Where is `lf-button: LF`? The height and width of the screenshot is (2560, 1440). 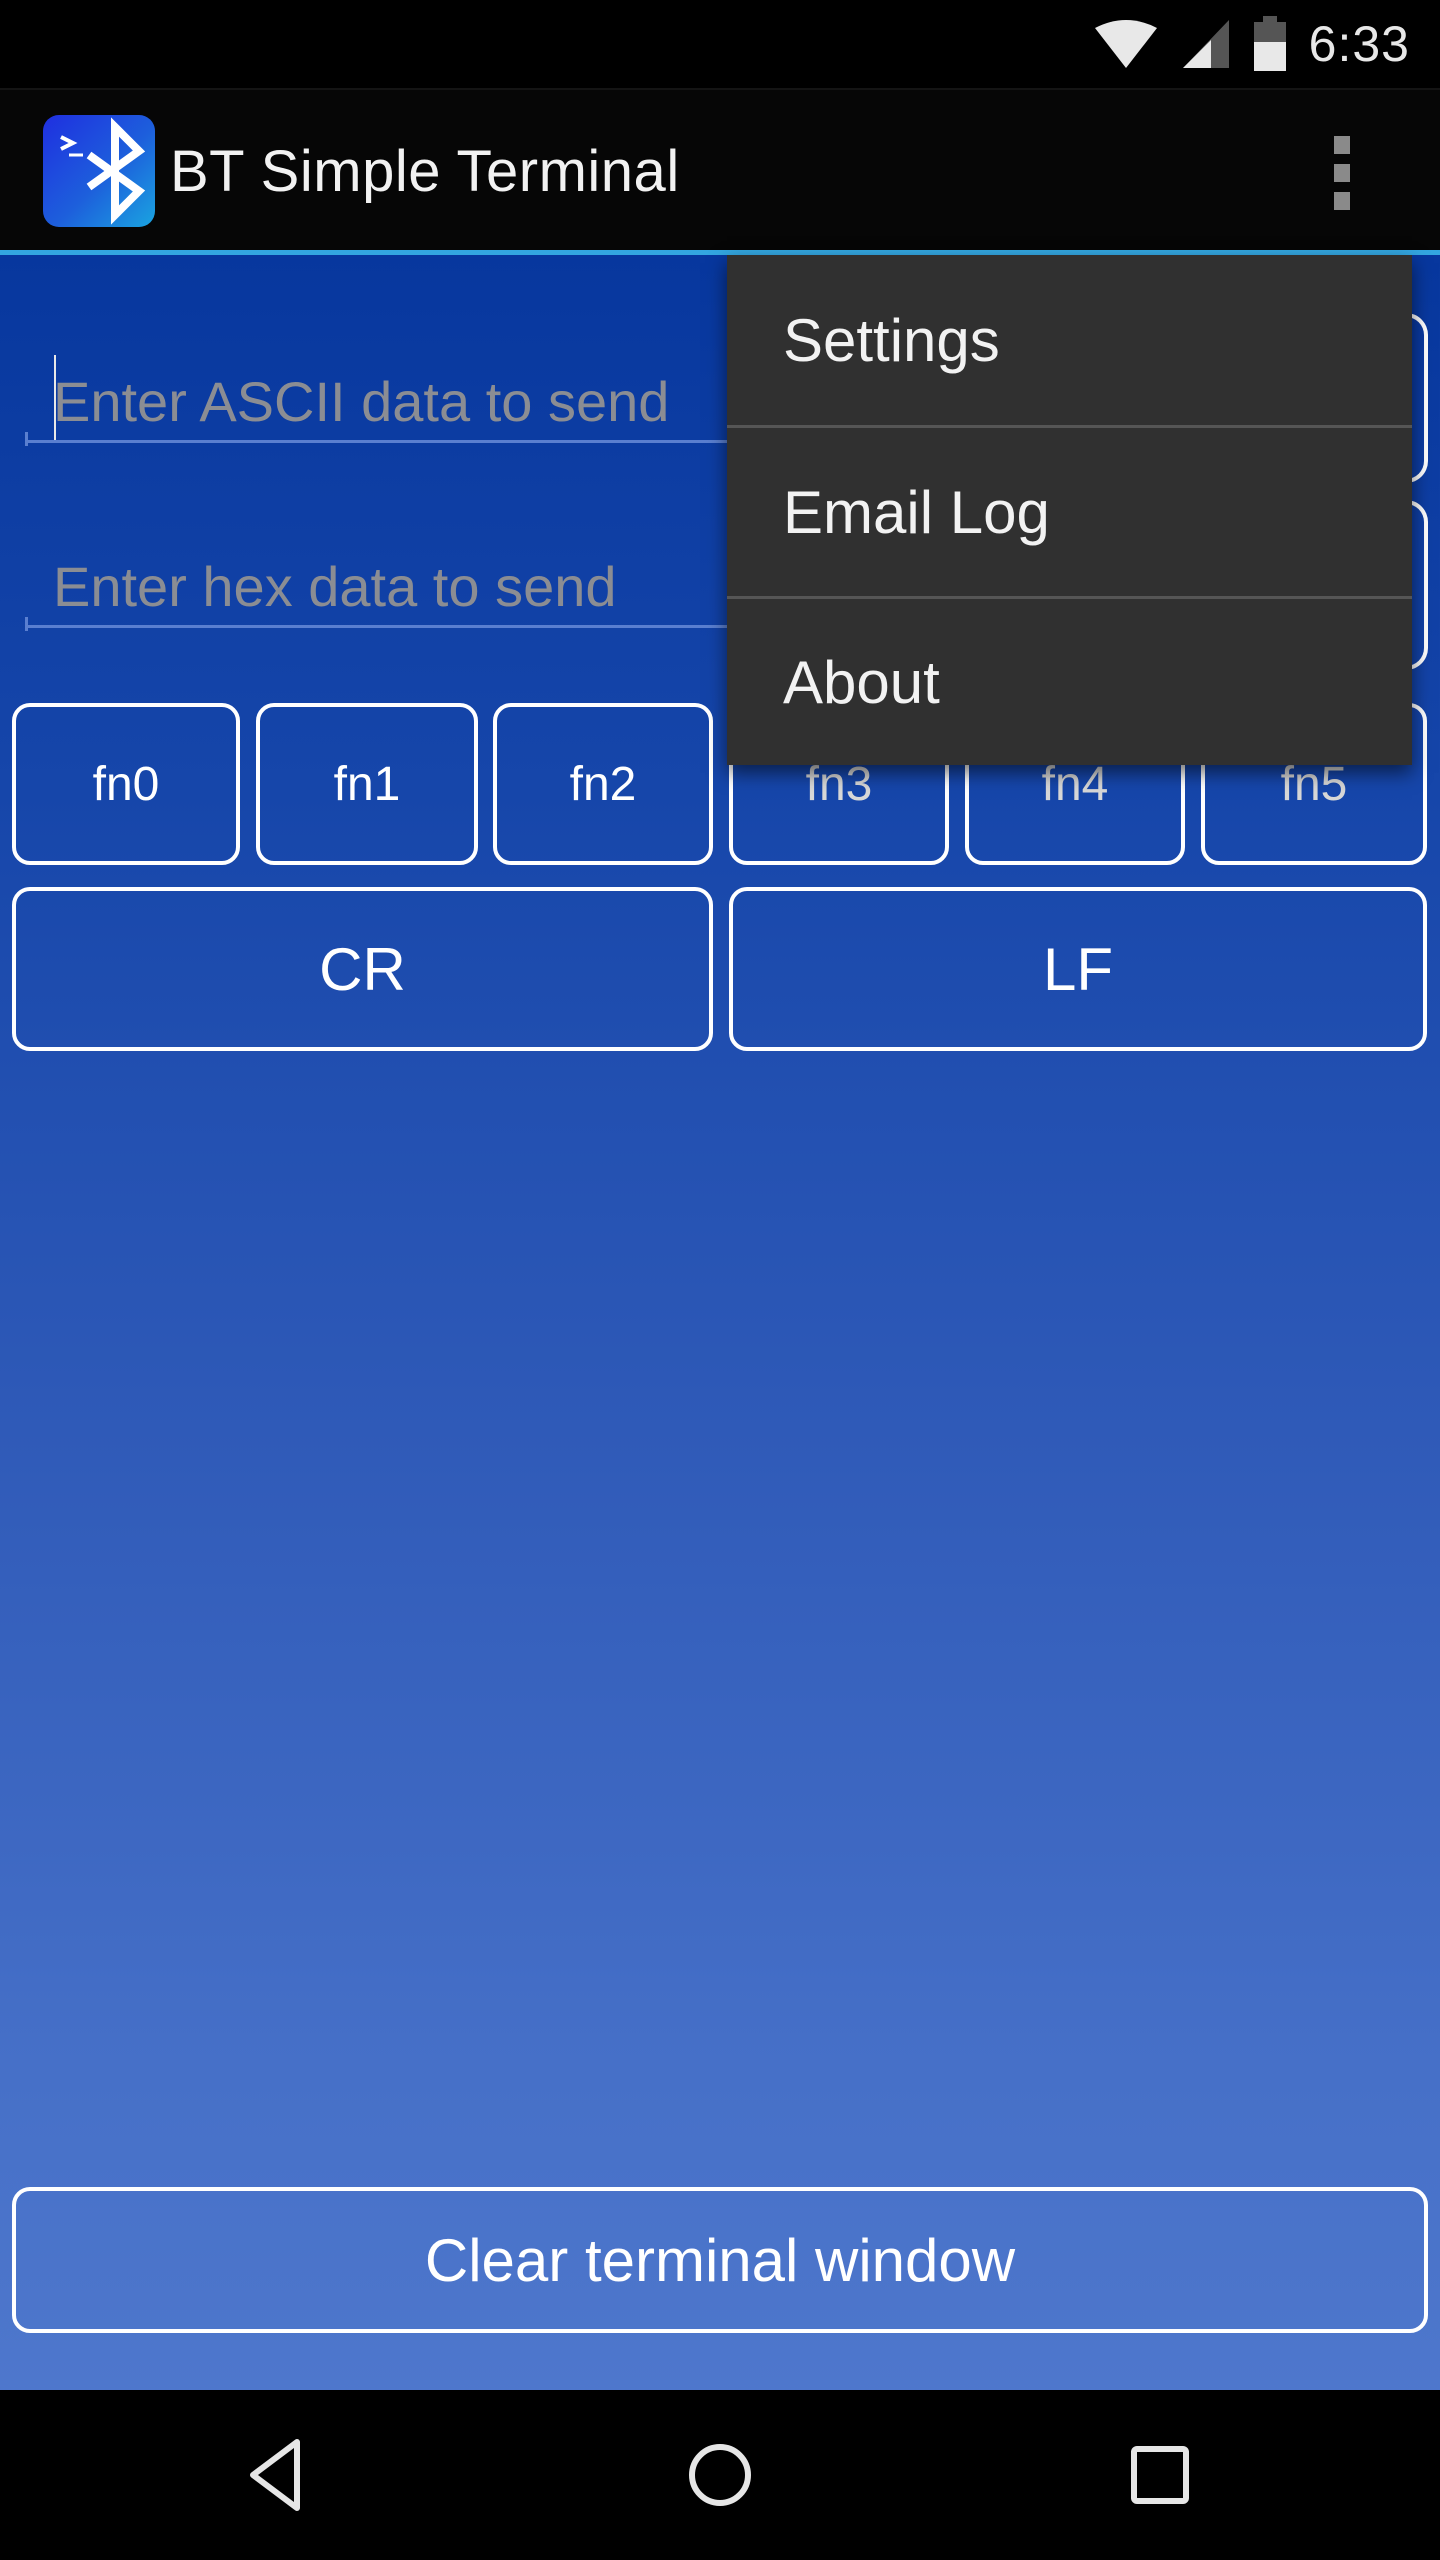
lf-button: LF is located at coordinates (1078, 969).